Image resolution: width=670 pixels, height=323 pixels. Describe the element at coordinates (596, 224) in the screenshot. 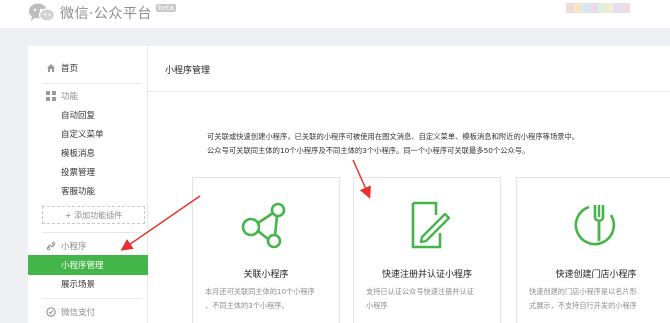

I see `store-fork-icon` at that location.